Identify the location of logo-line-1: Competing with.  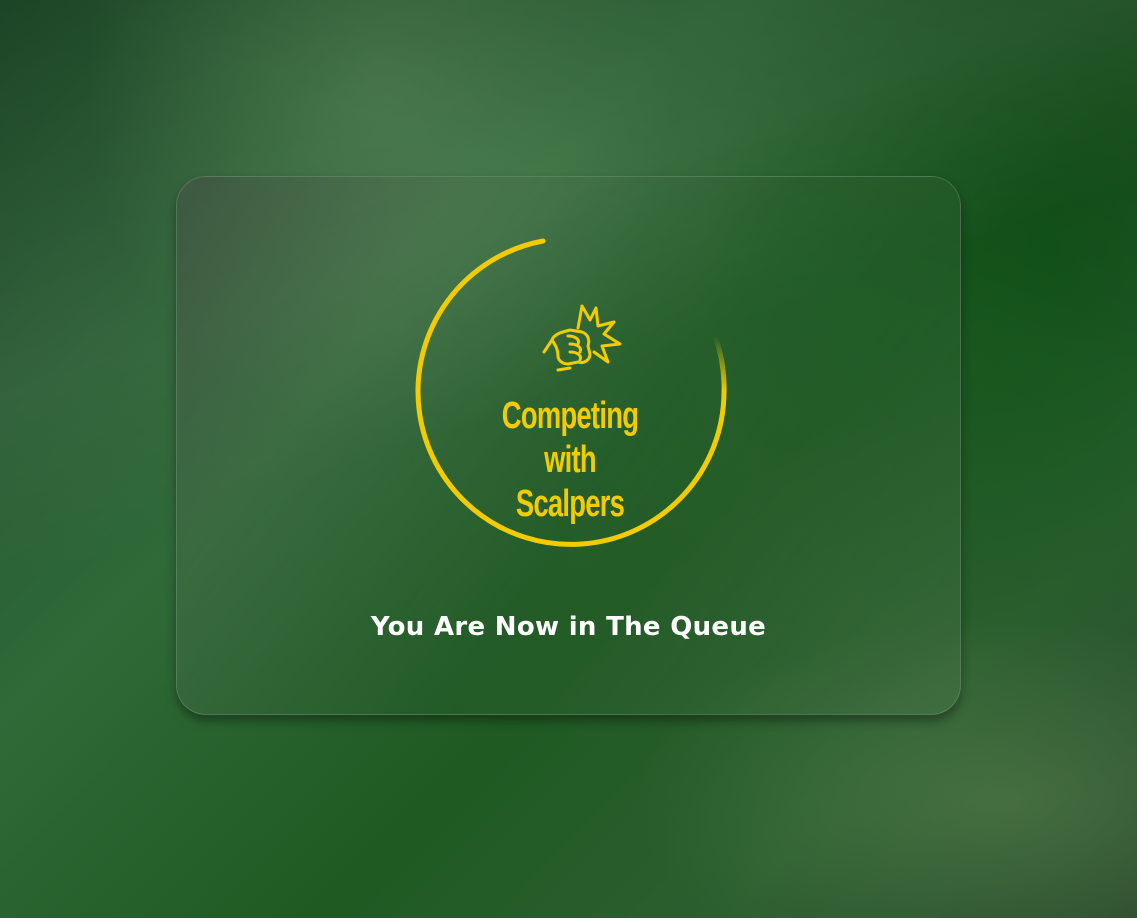
(570, 438).